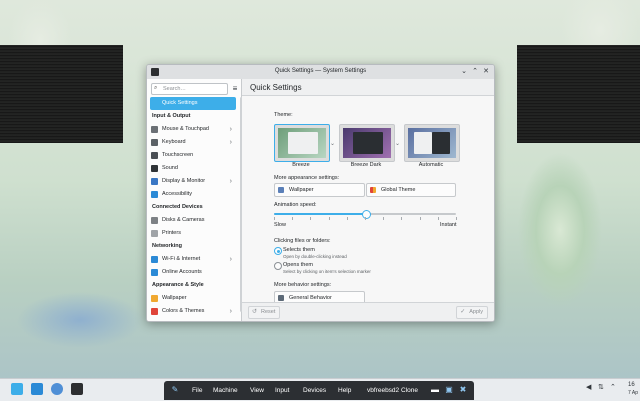  I want to click on close-vm-icon: ✖, so click(463, 390).